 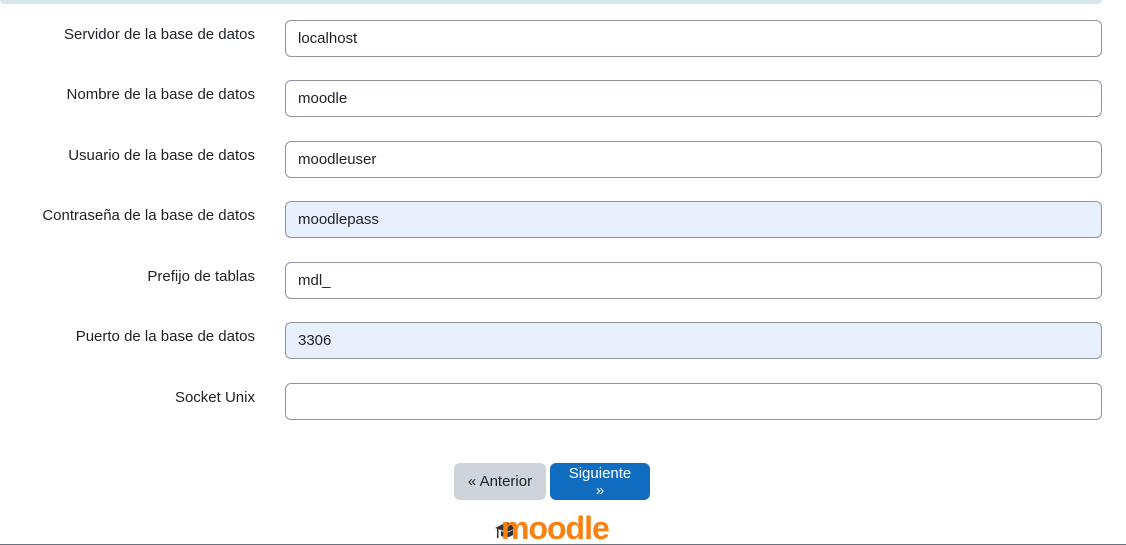 What do you see at coordinates (159, 34) in the screenshot?
I see `db-host-label: Servidor de la base de datos` at bounding box center [159, 34].